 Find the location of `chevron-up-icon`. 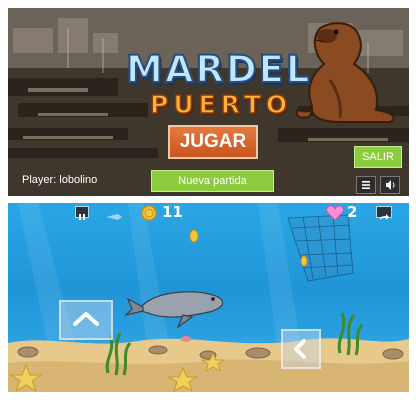

chevron-up-icon is located at coordinates (86, 319).